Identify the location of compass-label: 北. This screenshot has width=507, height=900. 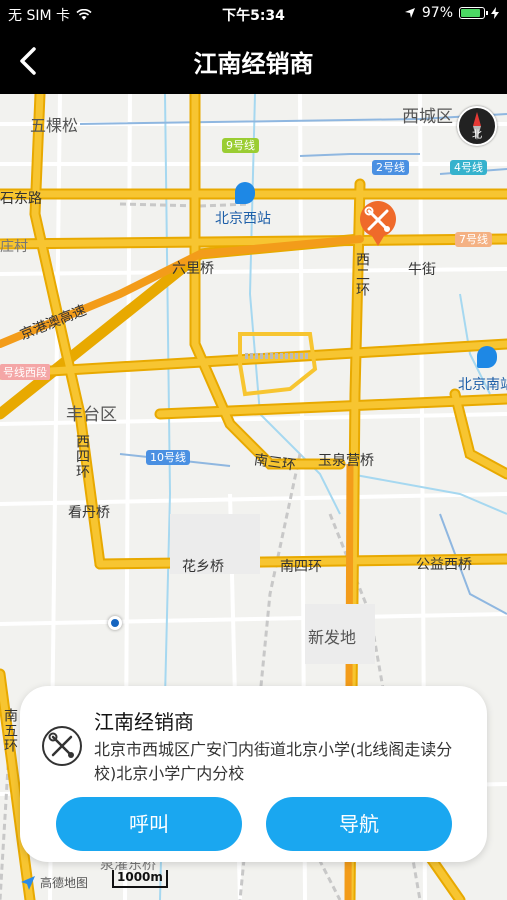
(477, 135).